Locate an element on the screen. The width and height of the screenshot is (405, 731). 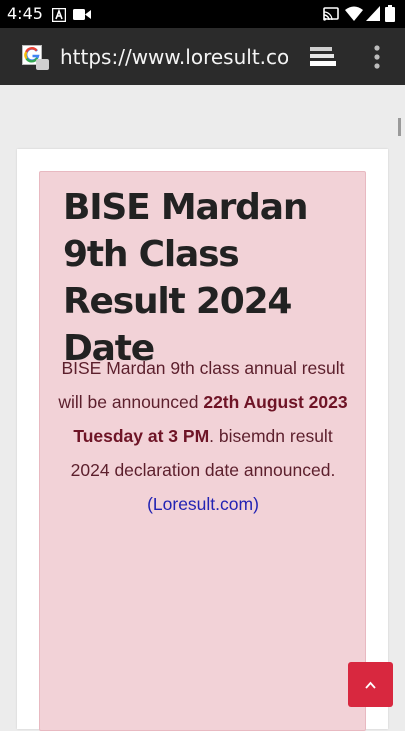
lock-icon is located at coordinates (42, 64).